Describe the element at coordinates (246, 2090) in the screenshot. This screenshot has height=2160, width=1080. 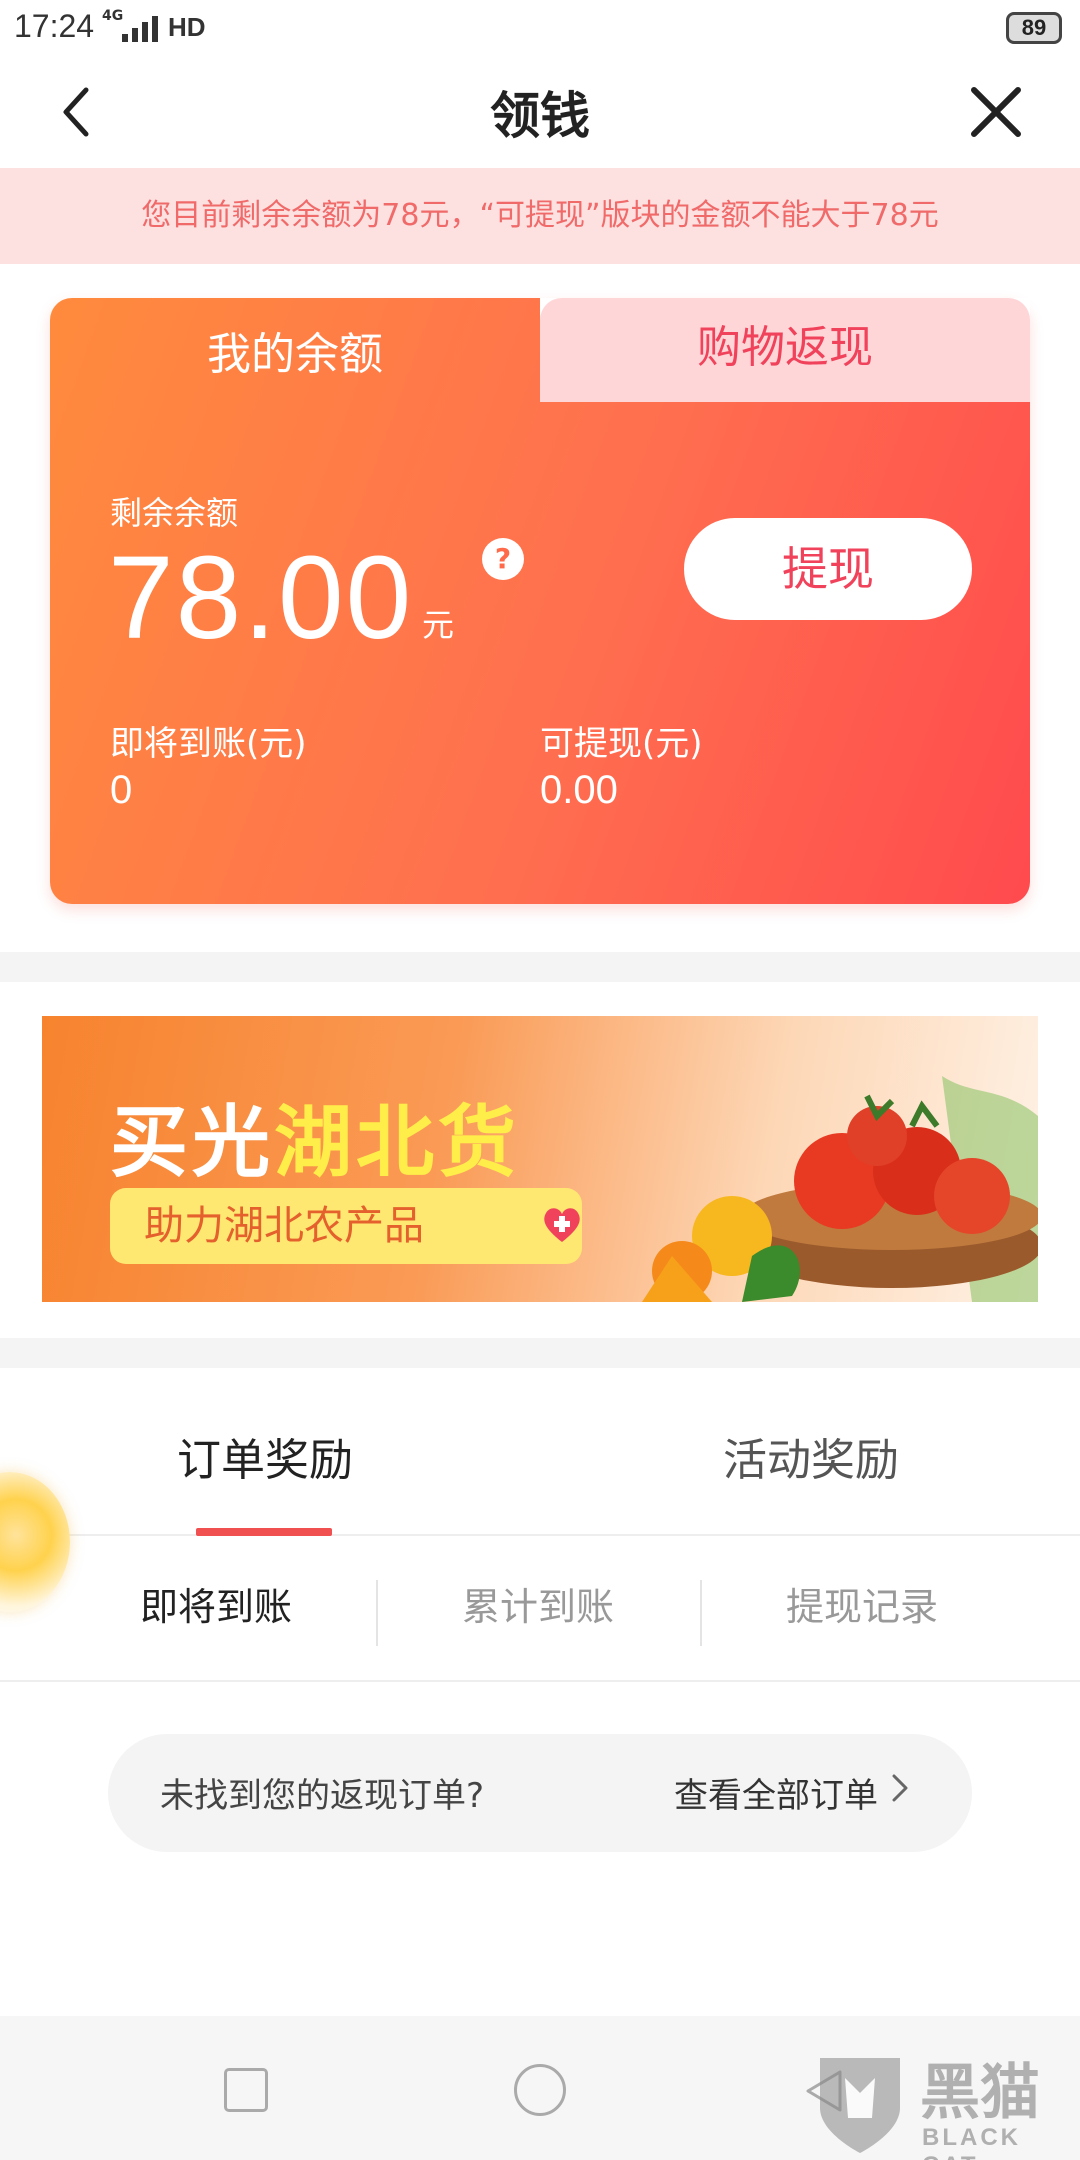
I see `square-icon` at that location.